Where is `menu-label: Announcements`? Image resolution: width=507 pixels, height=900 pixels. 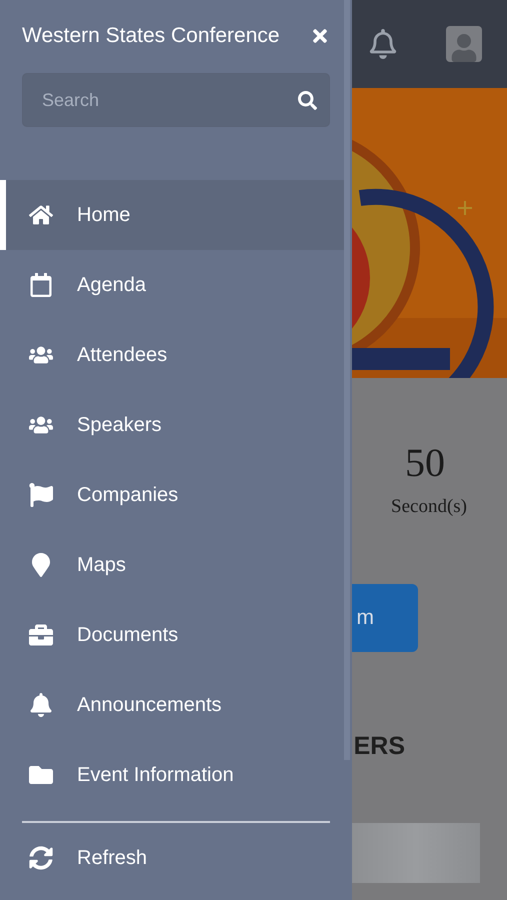
menu-label: Announcements is located at coordinates (149, 705).